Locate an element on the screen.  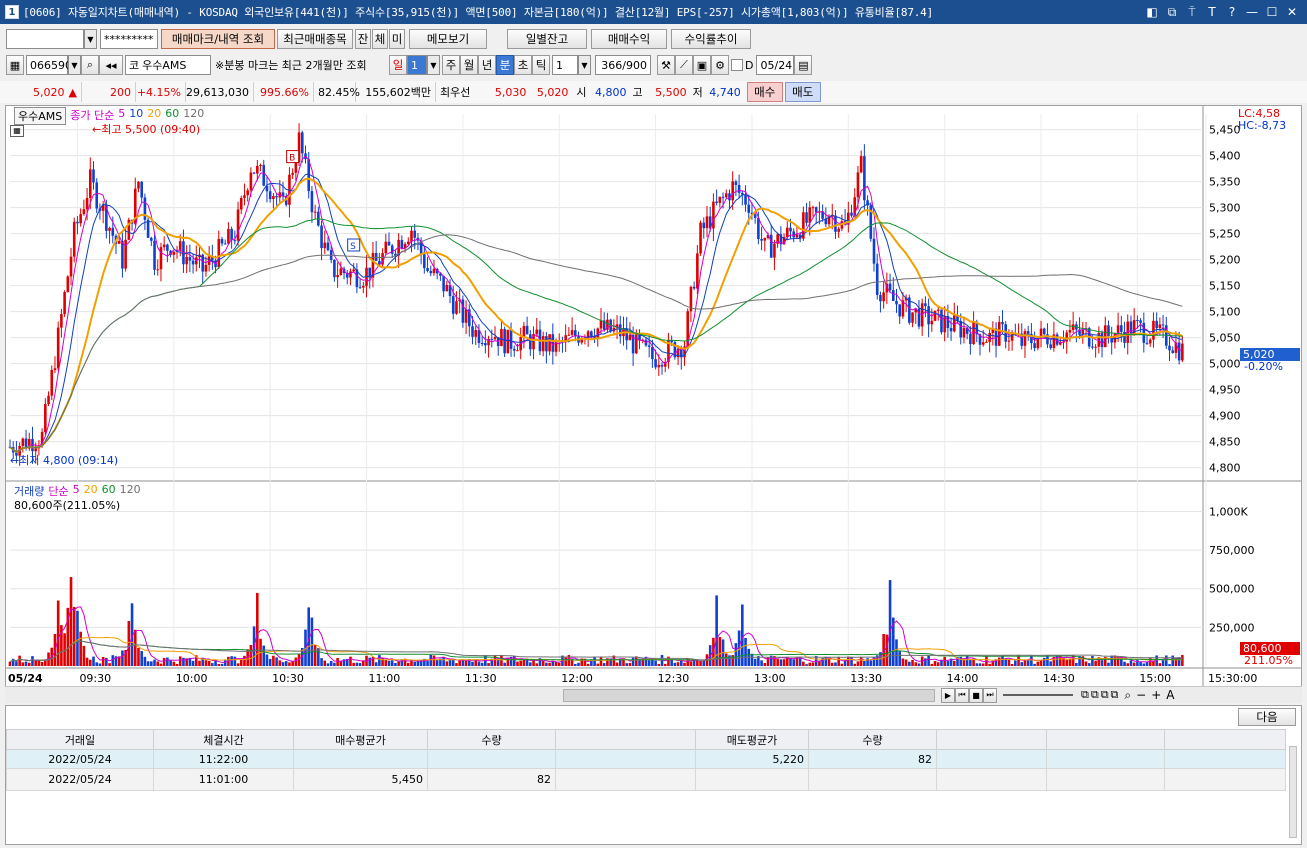
col-sell-qty: 수량 is located at coordinates (872, 739).